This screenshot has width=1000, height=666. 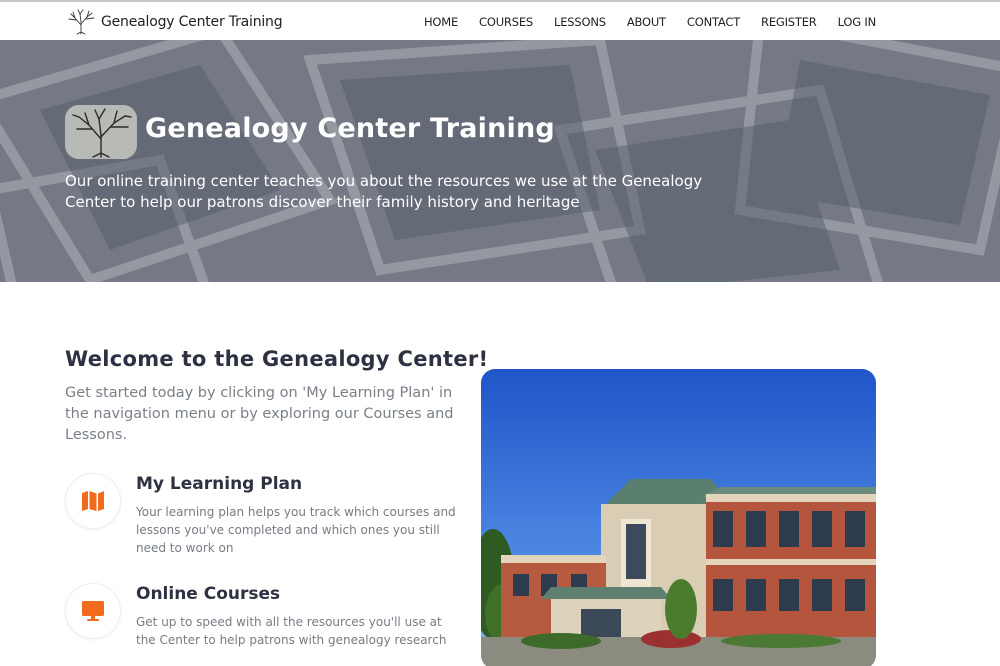 I want to click on welcome-heading: Welcome to the Genealogy Center!, so click(x=277, y=359).